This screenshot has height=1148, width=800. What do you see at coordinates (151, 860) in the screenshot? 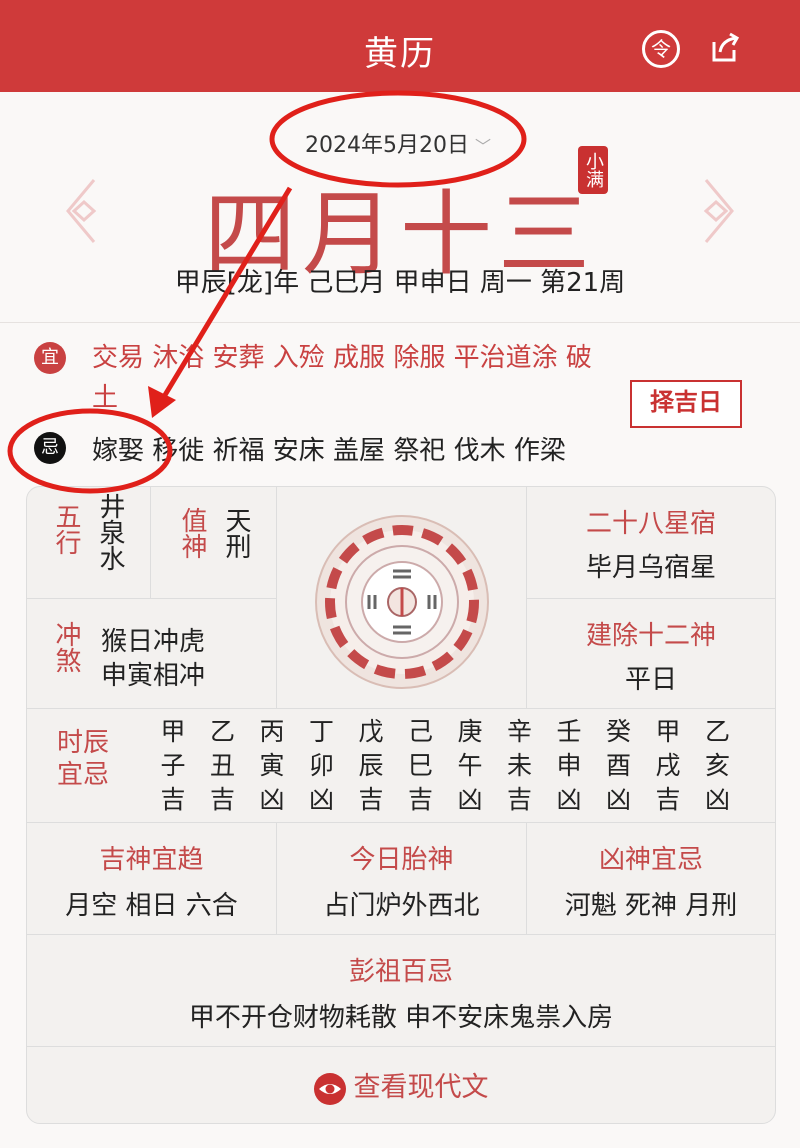
I see `jishen-label: 吉神宜趋` at bounding box center [151, 860].